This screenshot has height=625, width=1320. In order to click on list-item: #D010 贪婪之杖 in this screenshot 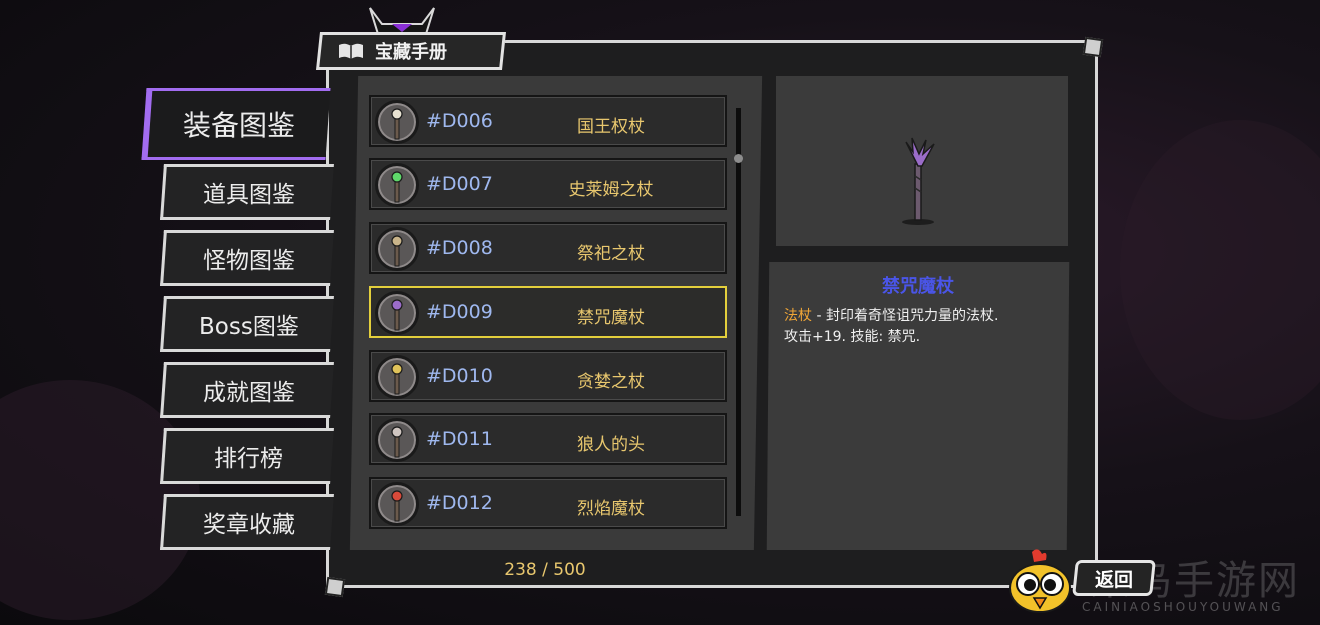, I will do `click(548, 376)`.